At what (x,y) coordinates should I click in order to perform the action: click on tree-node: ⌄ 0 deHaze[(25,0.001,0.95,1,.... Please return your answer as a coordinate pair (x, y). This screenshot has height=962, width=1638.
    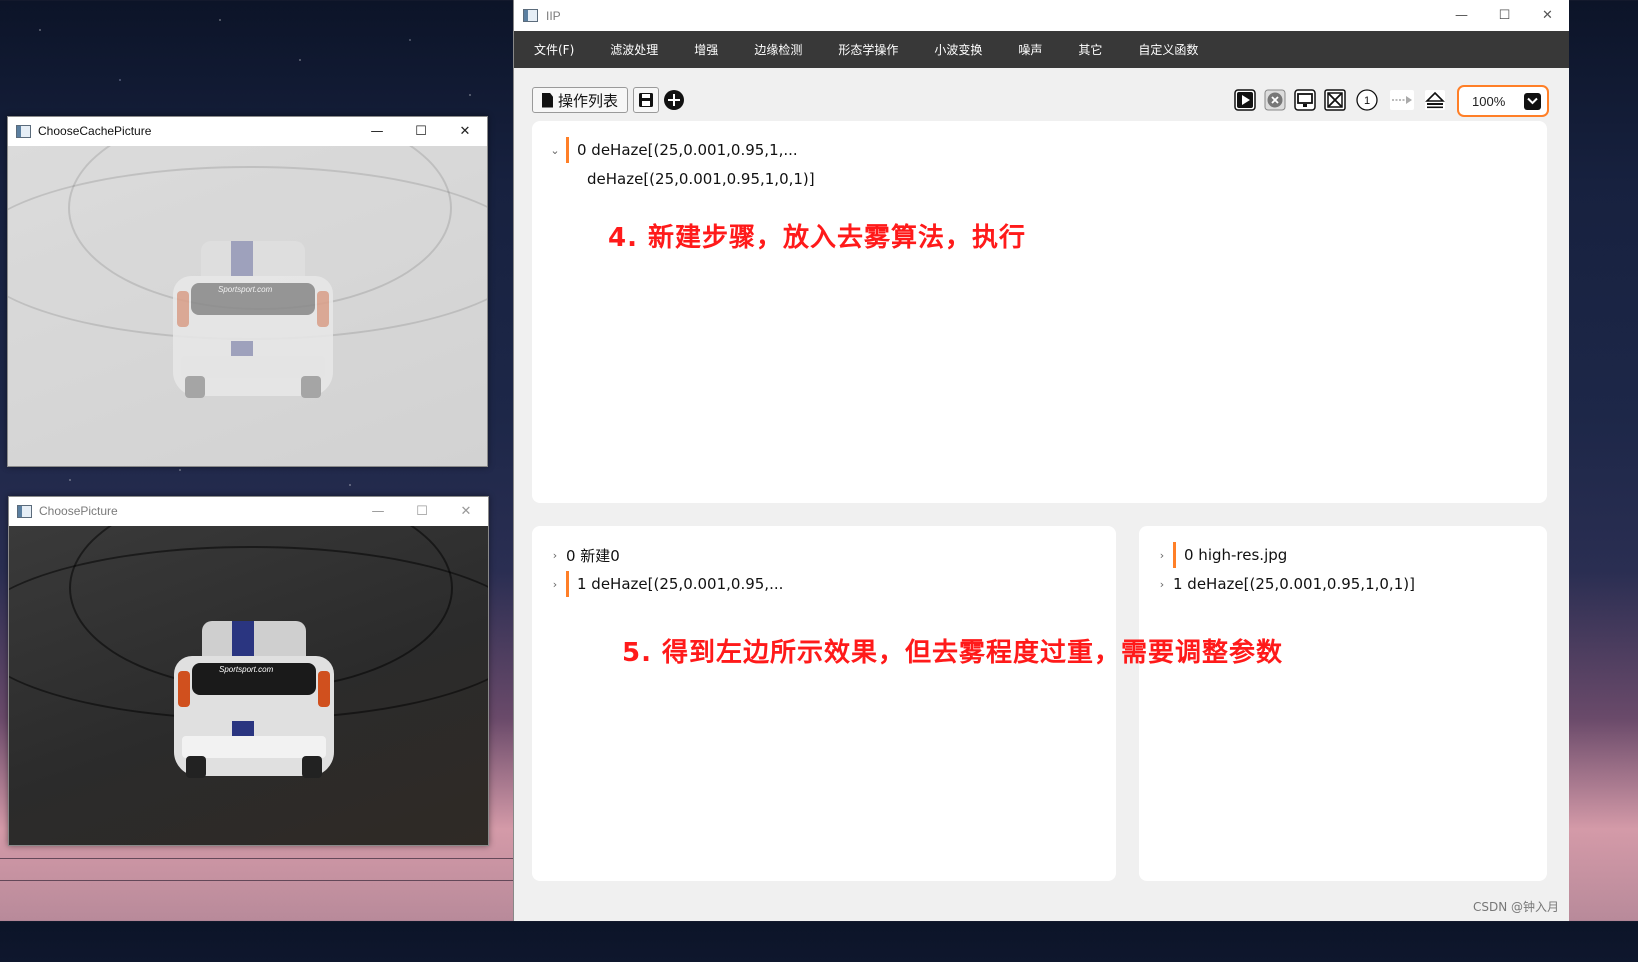
    Looking at the image, I should click on (673, 150).